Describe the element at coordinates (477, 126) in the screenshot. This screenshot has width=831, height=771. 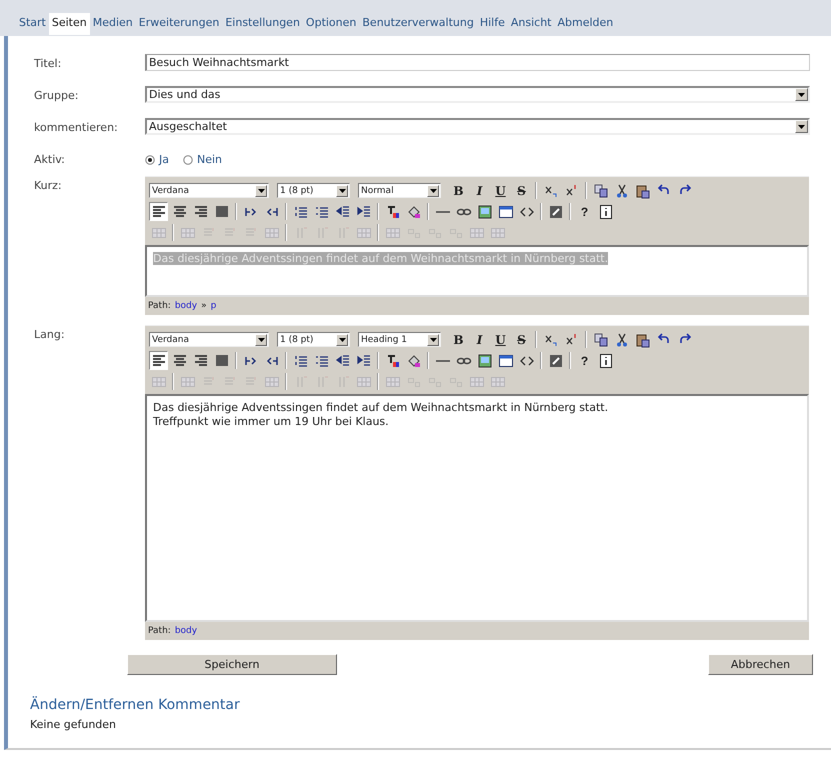
I see `comments-select: Ausgeschaltet` at that location.